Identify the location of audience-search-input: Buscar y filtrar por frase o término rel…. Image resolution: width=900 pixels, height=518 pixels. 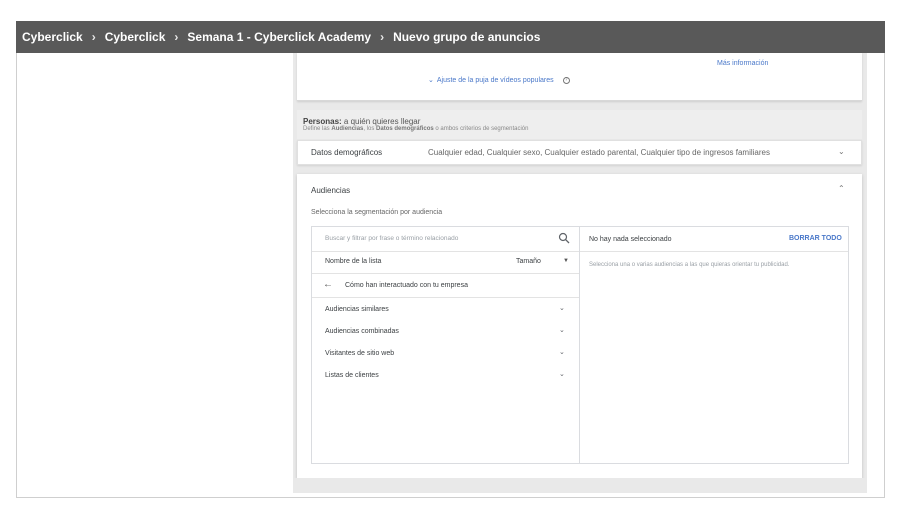
(391, 238).